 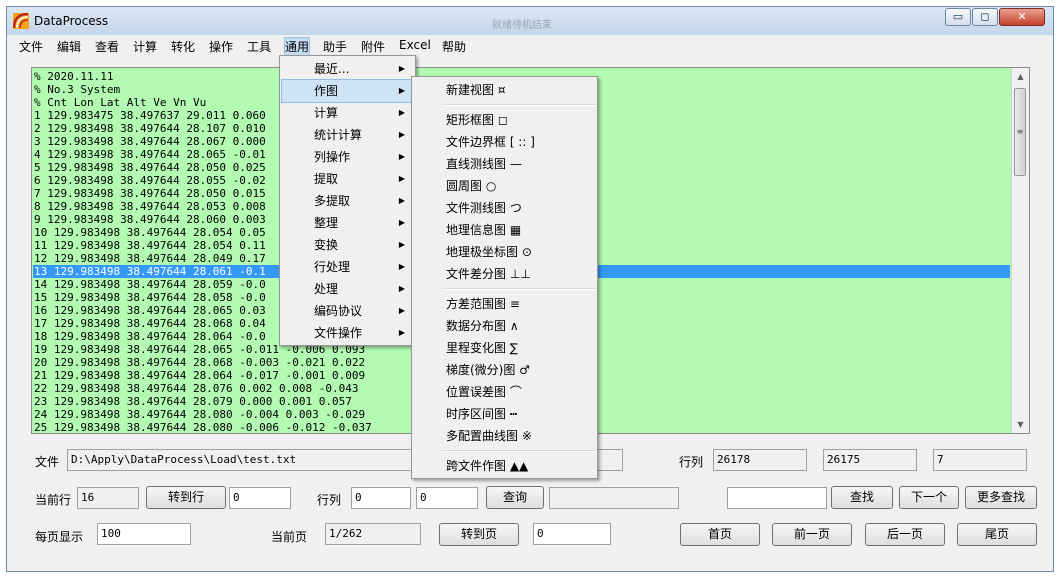 I want to click on menu-tools: 工具, so click(x=259, y=46).